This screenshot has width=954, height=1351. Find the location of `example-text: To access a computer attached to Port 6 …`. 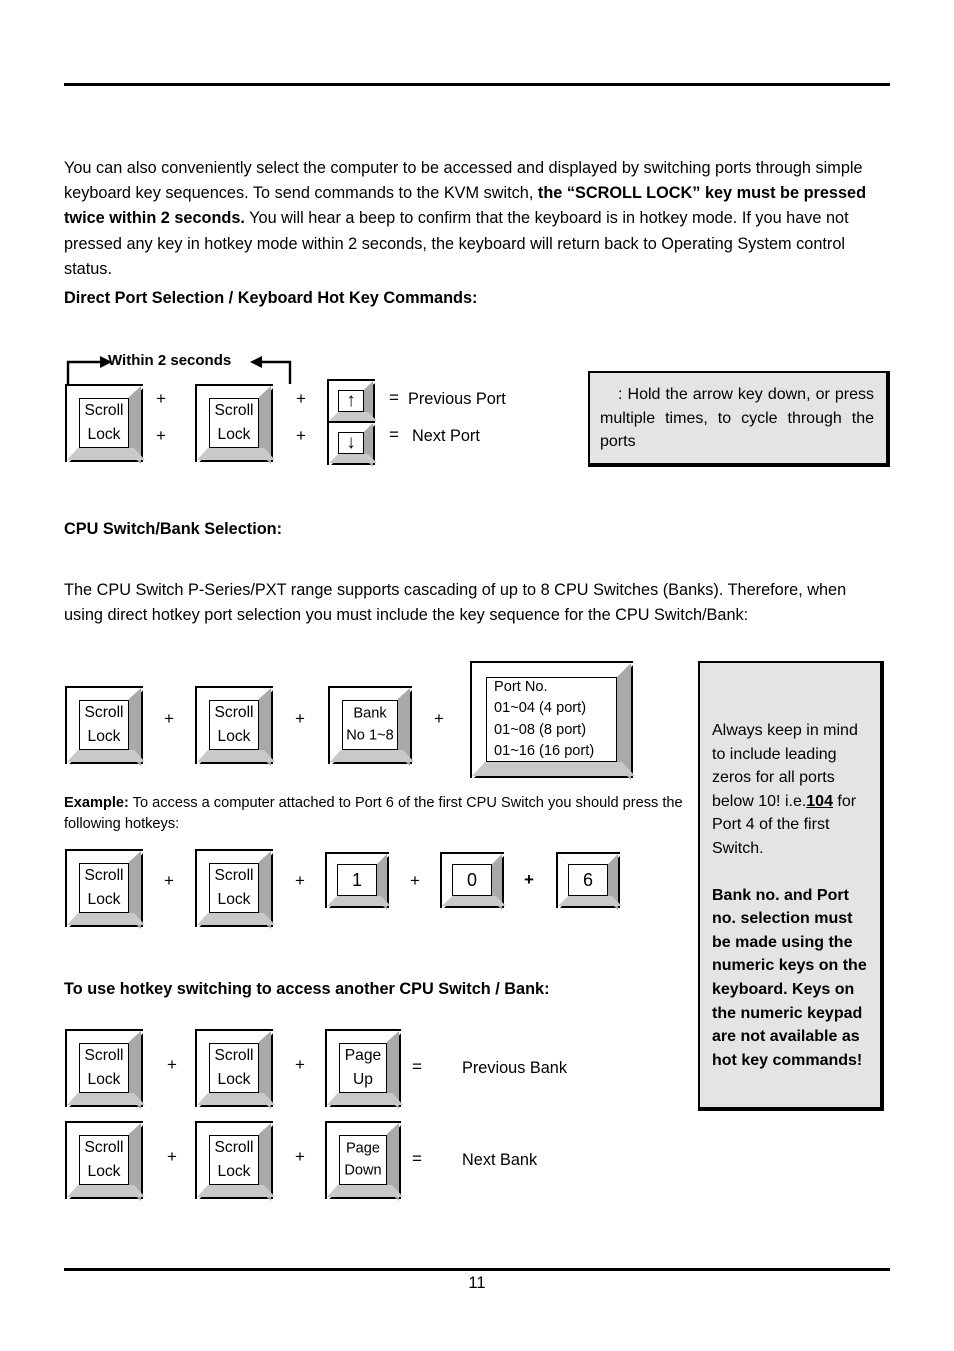

example-text: To access a computer attached to Port 6 … is located at coordinates (373, 813).